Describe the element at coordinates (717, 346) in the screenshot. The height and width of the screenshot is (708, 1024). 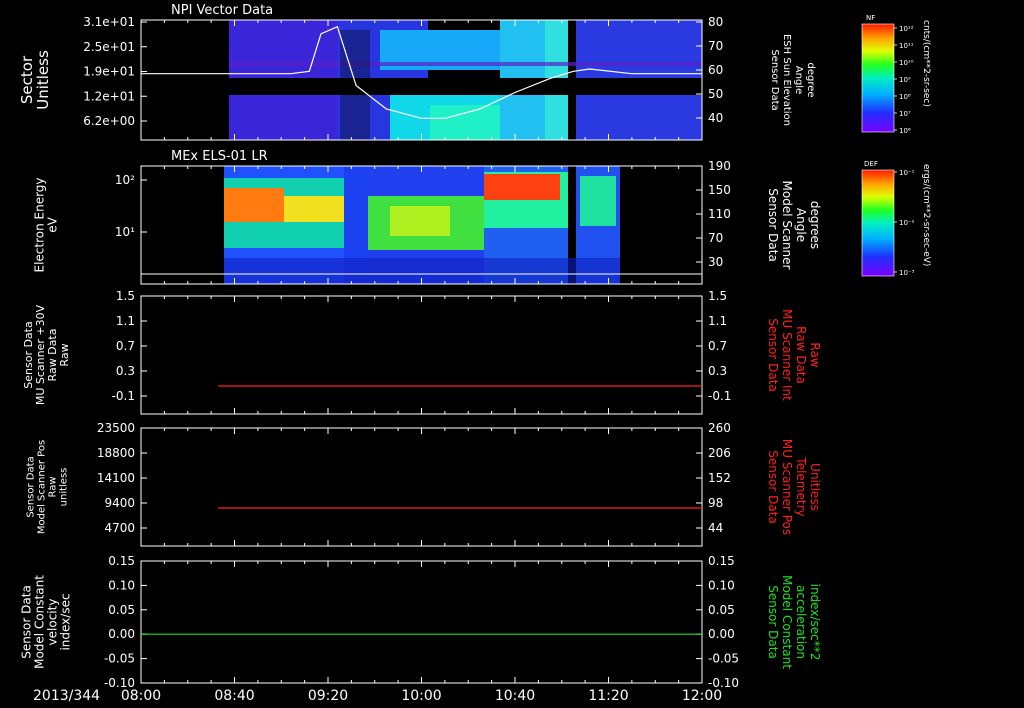
I see `panel3-right-tick-label: 0.7` at that location.